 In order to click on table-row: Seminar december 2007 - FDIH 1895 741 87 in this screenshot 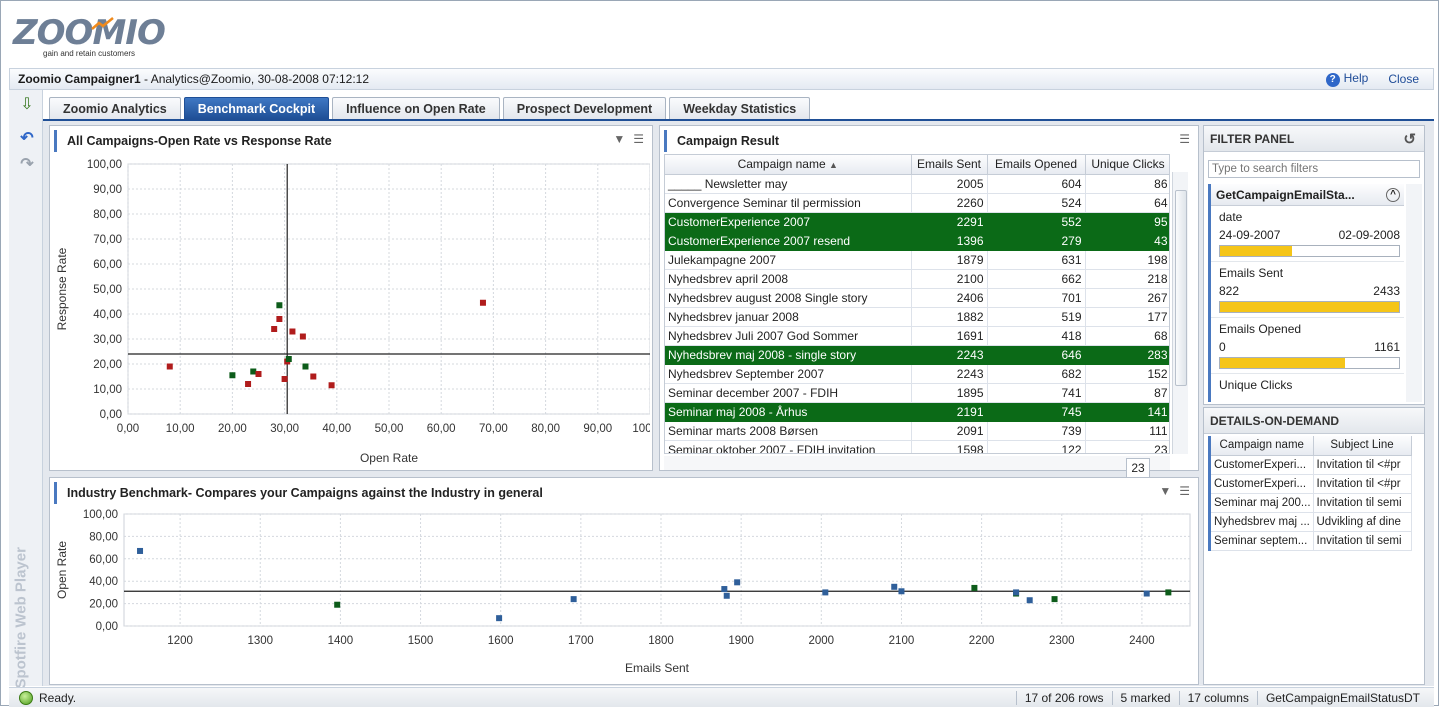, I will do `click(917, 393)`.